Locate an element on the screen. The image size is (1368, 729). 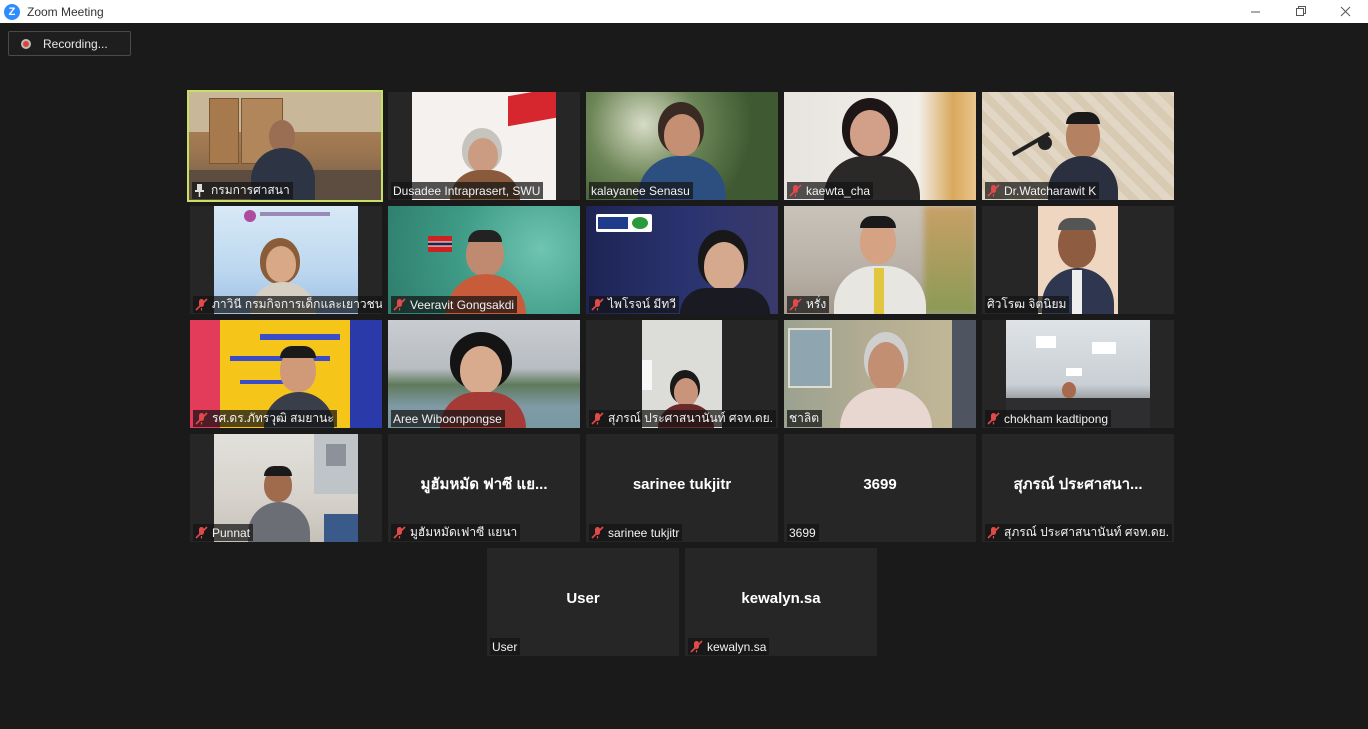
participant-name-label: กรมการศาสนา is located at coordinates (242, 190).